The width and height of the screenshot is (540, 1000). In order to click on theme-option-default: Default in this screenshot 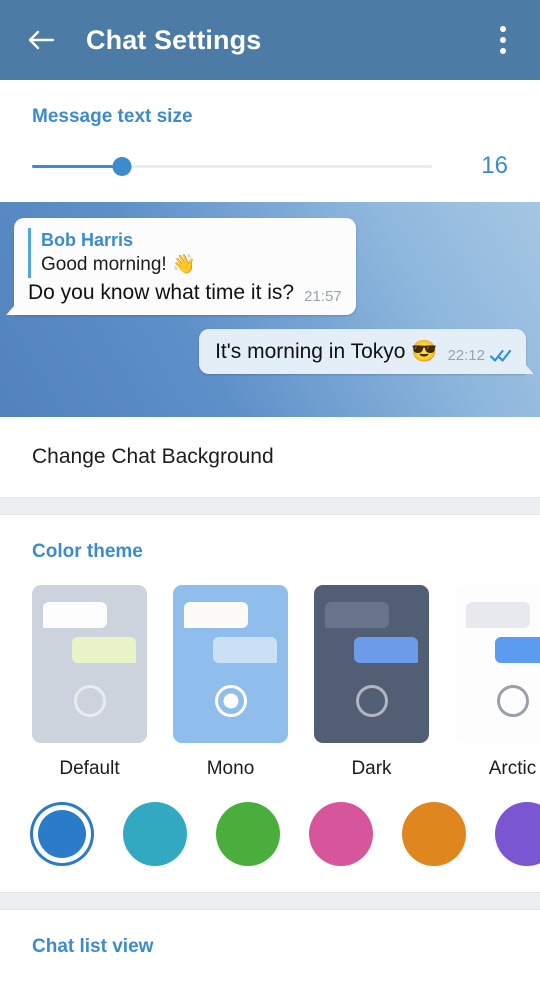, I will do `click(89, 682)`.